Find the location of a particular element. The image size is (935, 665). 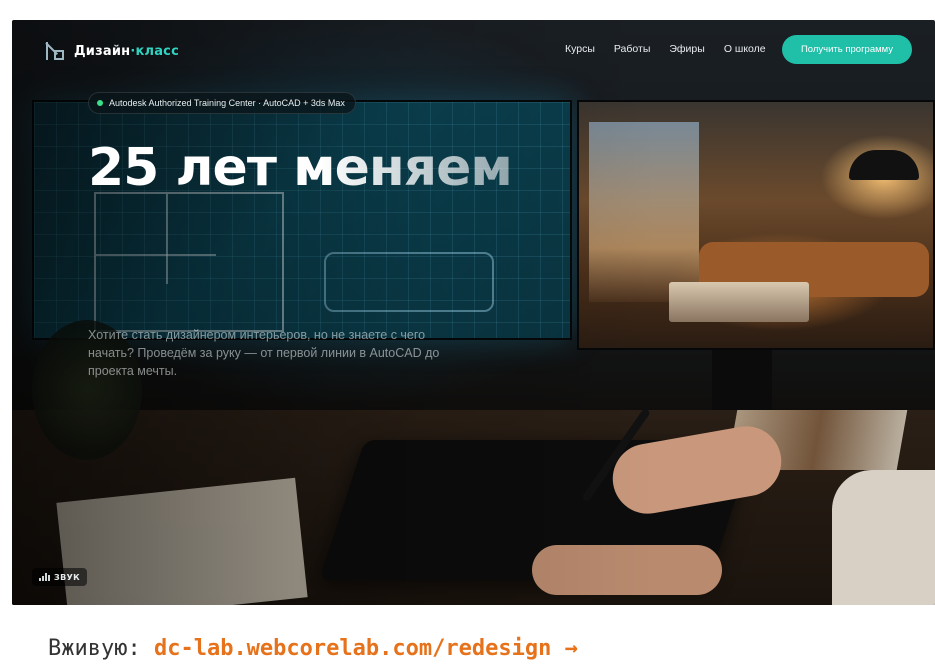

live-caption: Вживую: dc-lab.webcorelab.com/redesign → is located at coordinates (313, 648).